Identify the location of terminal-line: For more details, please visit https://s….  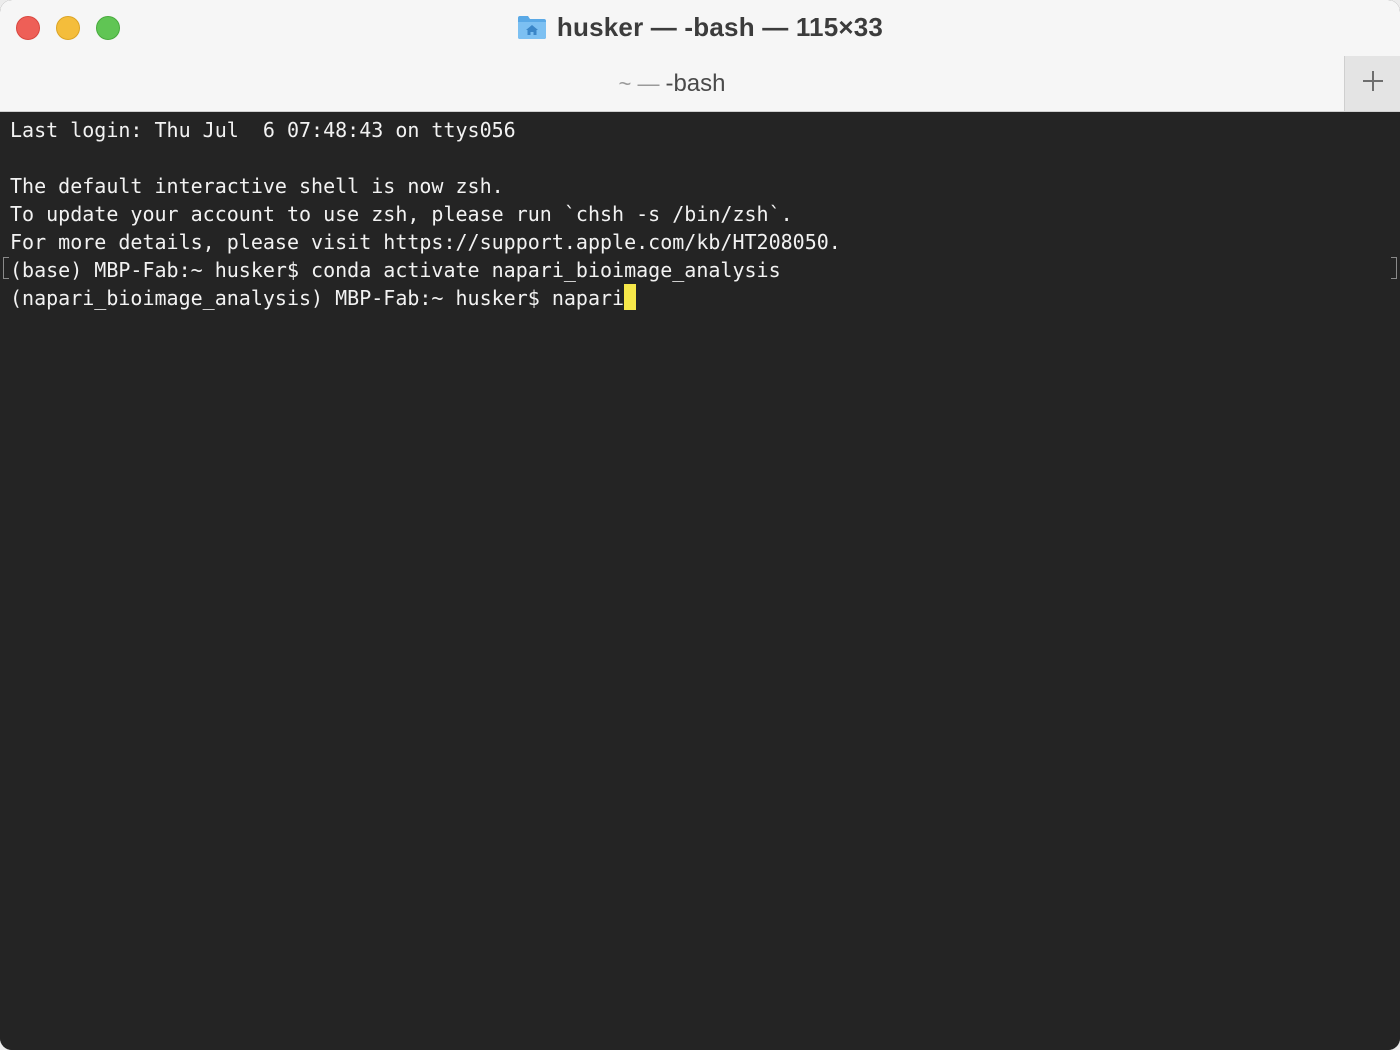
(425, 242).